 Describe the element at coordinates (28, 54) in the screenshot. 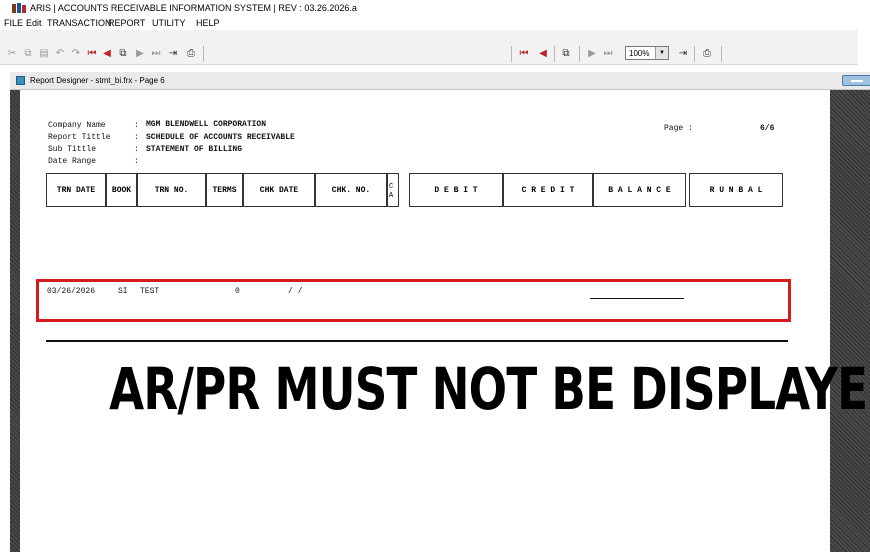

I see `copy-icon: ⧉` at that location.